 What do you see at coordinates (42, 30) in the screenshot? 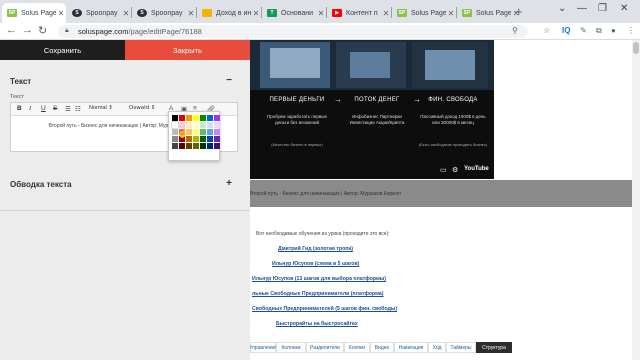
I see `reload-icon: ↻` at bounding box center [42, 30].